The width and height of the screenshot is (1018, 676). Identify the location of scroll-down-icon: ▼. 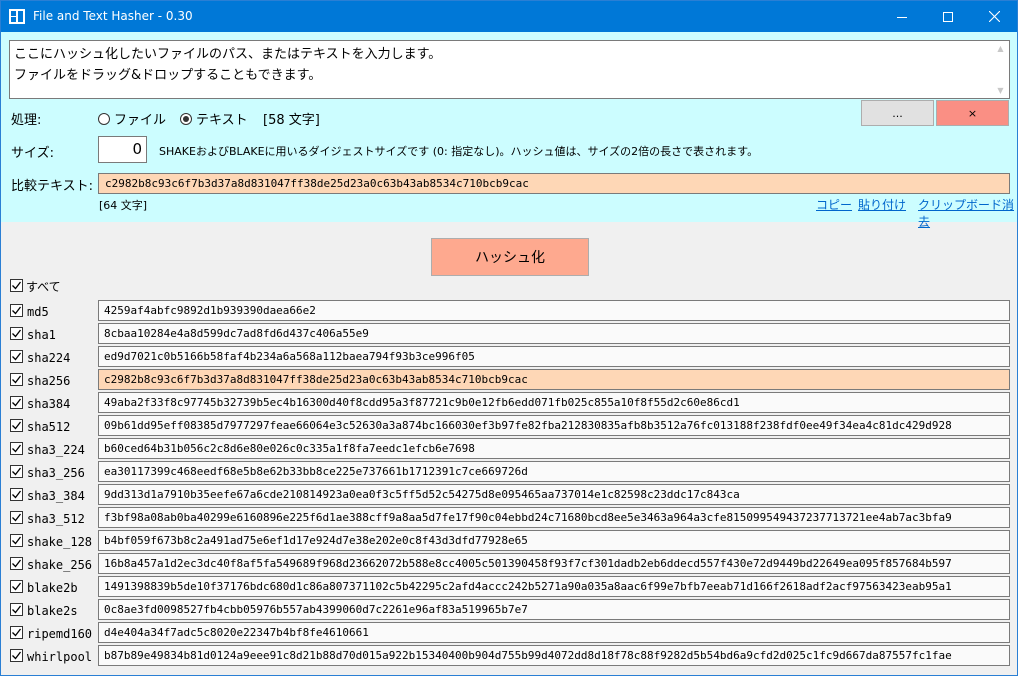
(1000, 90).